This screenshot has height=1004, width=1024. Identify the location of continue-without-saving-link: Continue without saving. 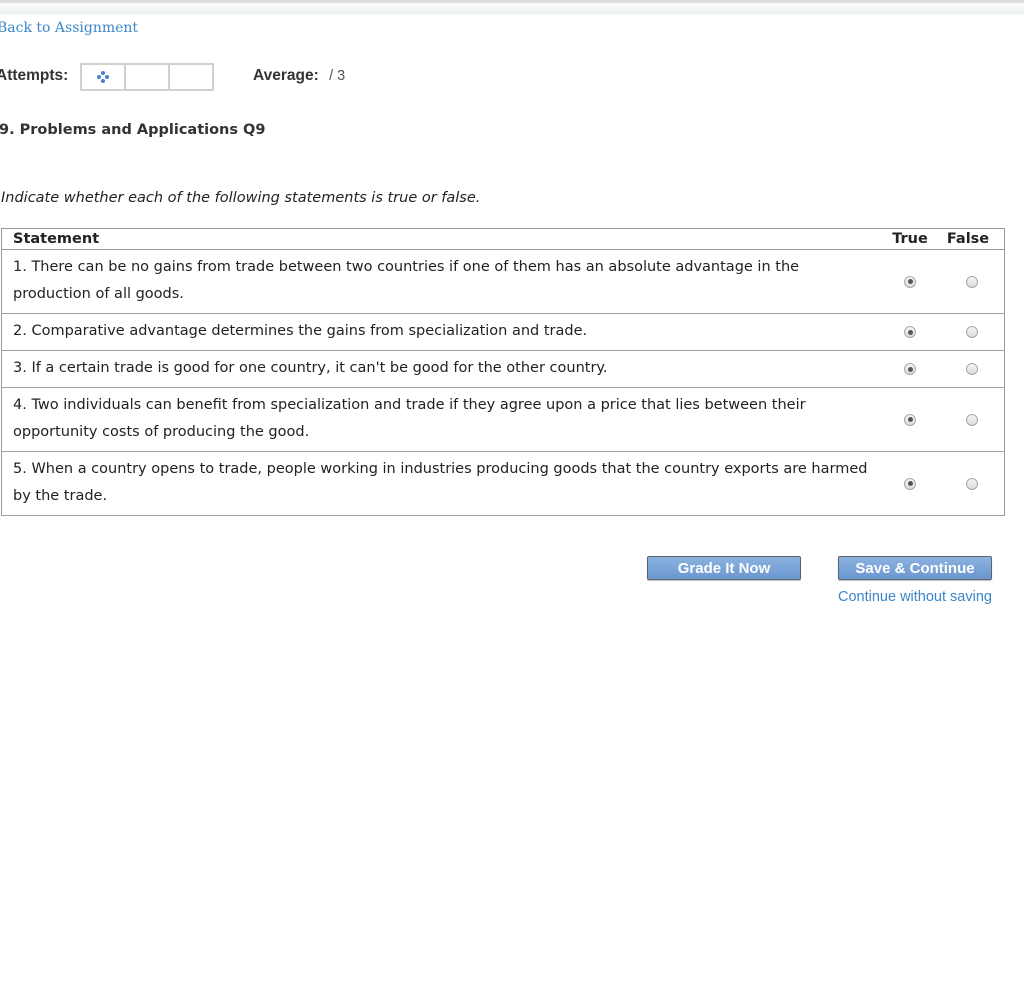
(915, 597).